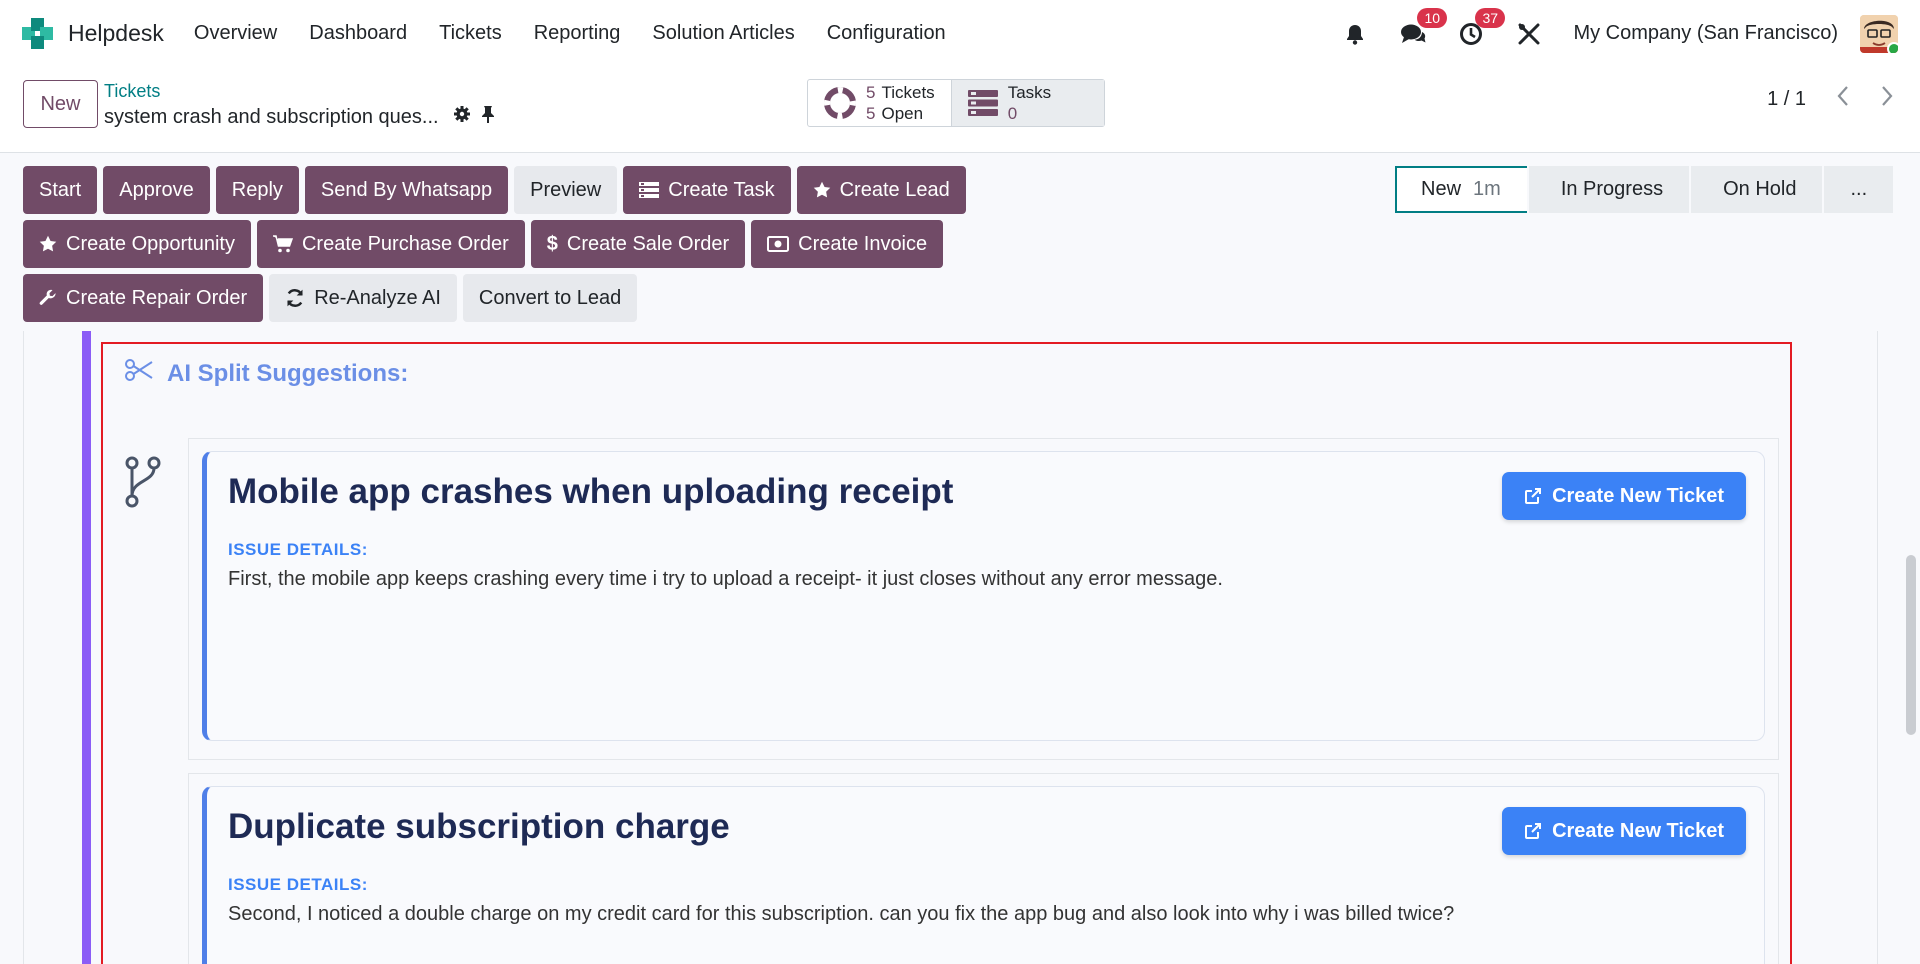 The height and width of the screenshot is (964, 1920). I want to click on tasks-stat-label: Tasks, so click(1029, 92).